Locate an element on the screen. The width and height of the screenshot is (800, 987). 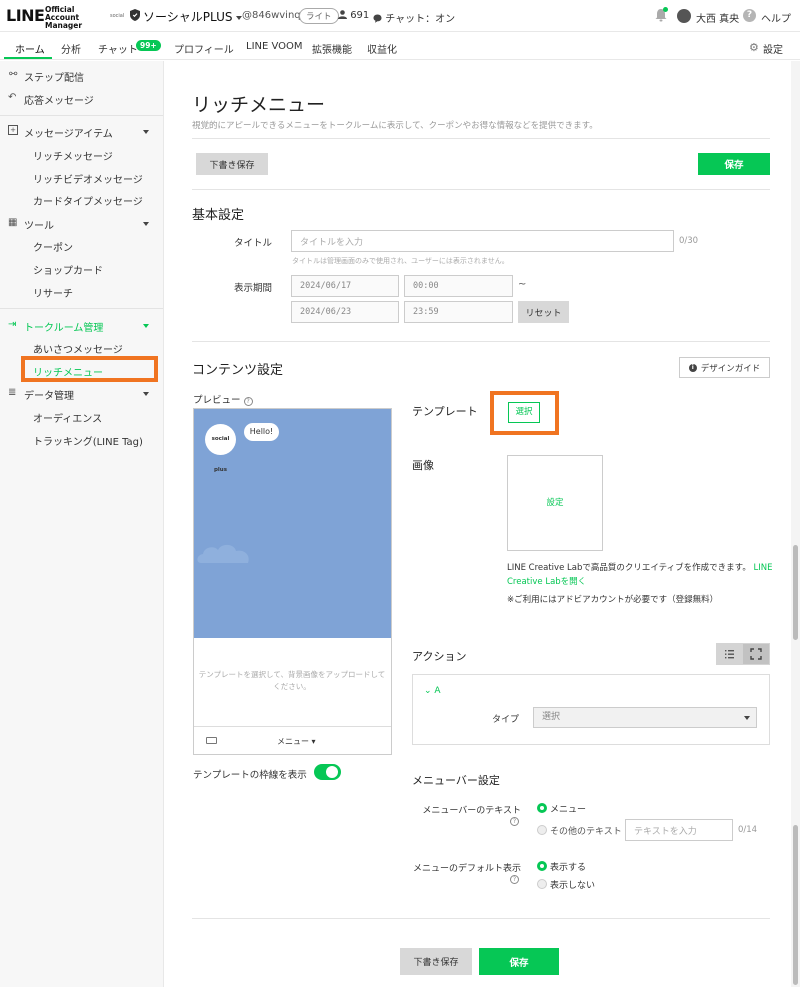
title-counter: 0/30 is located at coordinates (689, 241).